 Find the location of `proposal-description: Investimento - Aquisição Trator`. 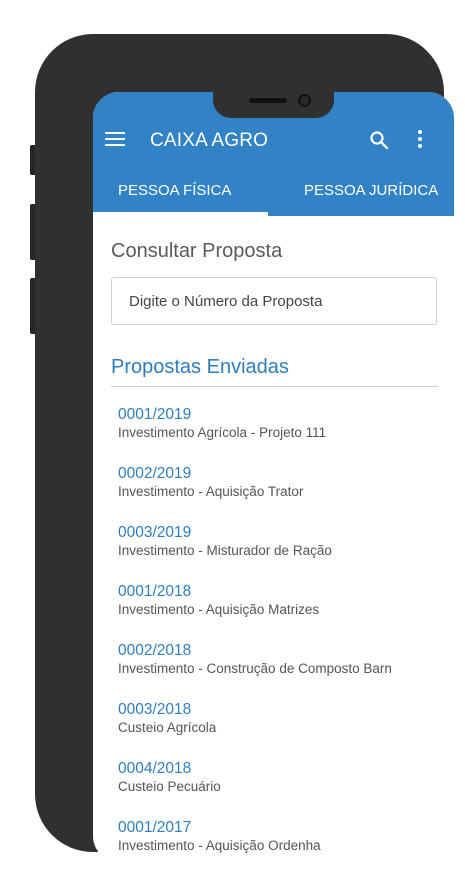

proposal-description: Investimento - Aquisição Trator is located at coordinates (255, 491).